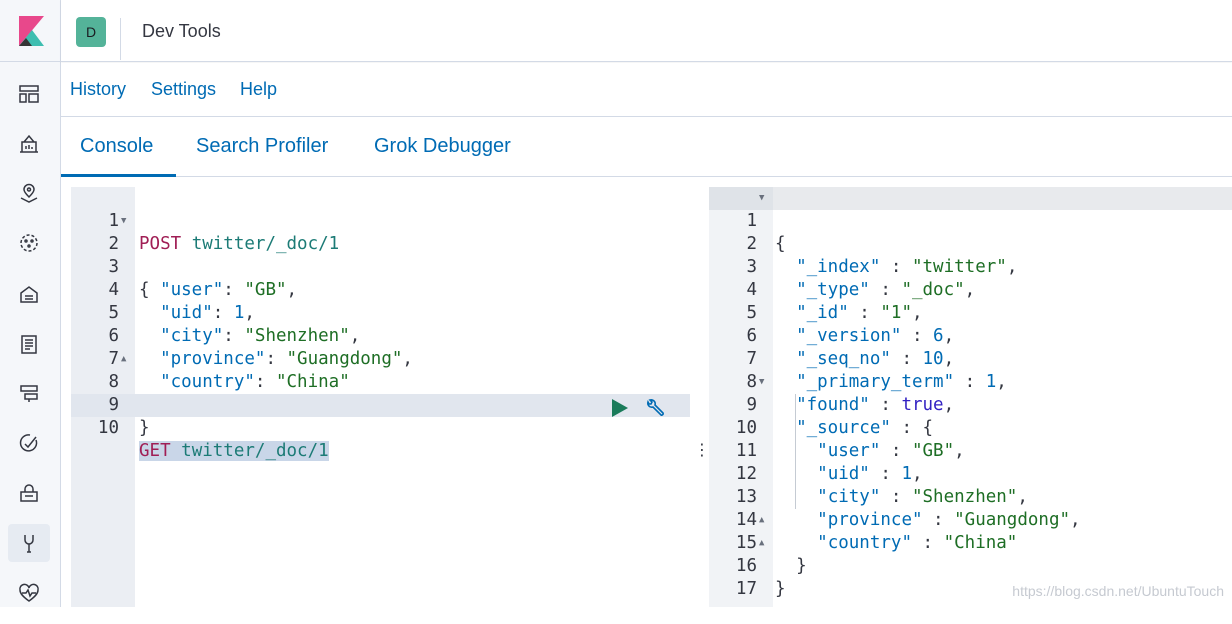 The width and height of the screenshot is (1232, 624). Describe the element at coordinates (229, 370) in the screenshot. I see `editor-line: 7 "country": "China"` at that location.